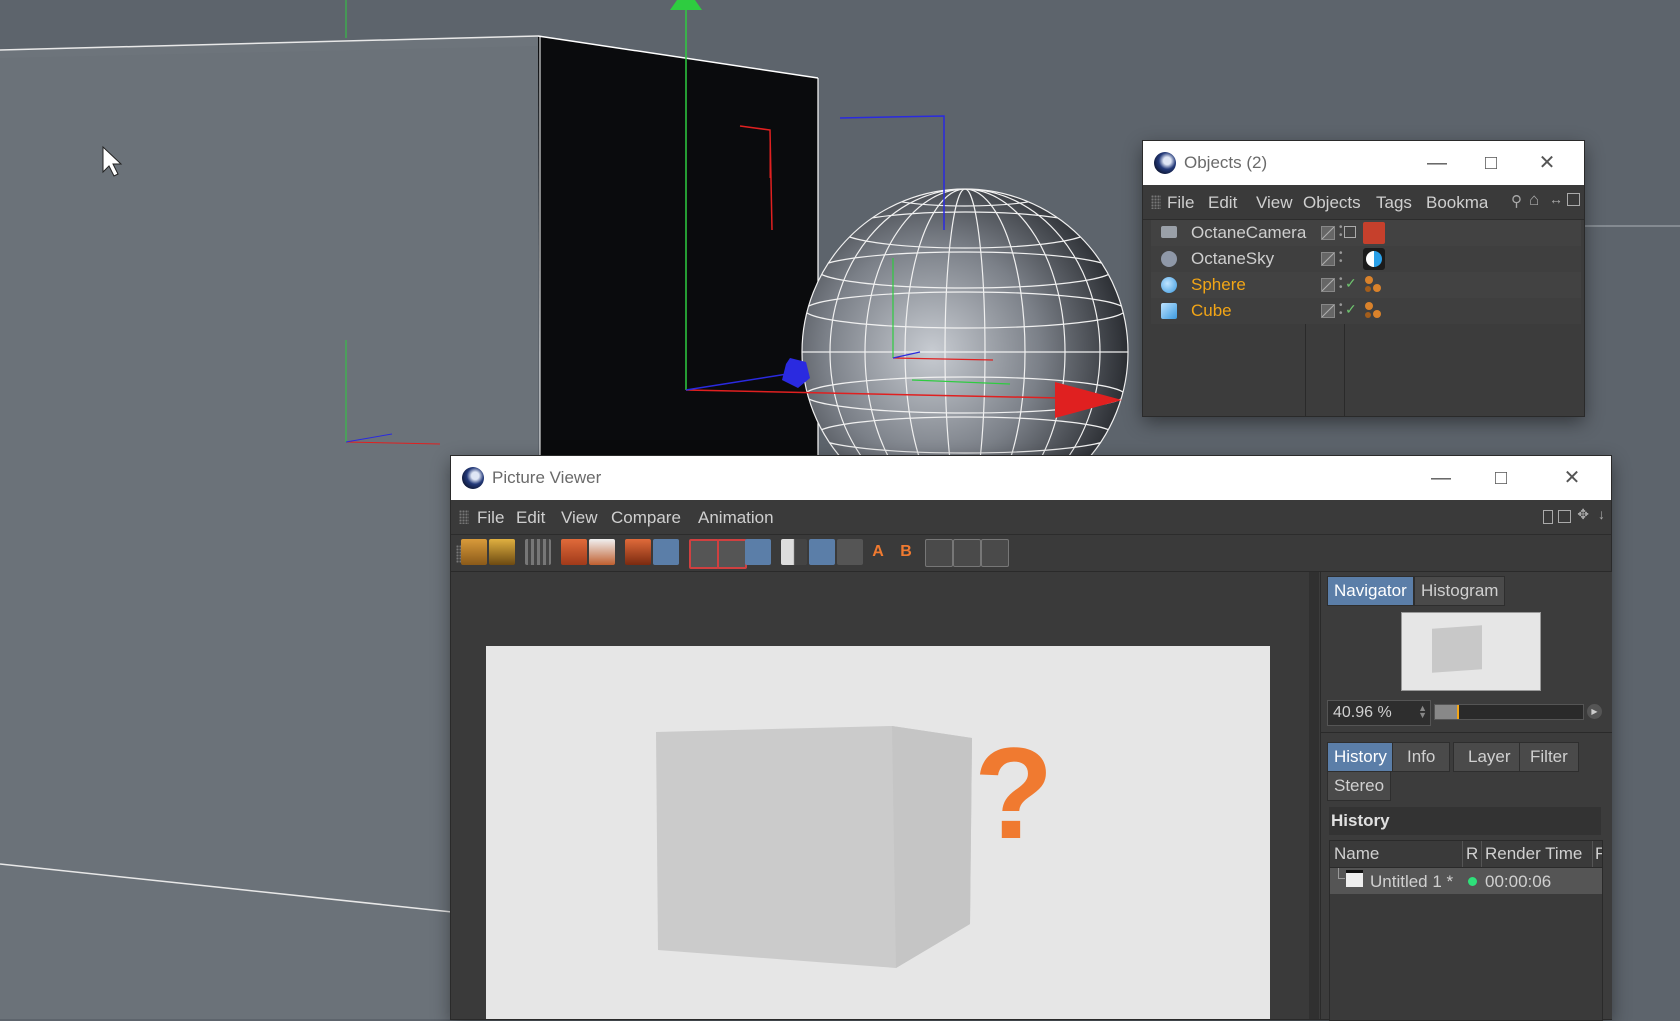 The image size is (1680, 1021). I want to click on zoom-field: 40.96 % ▲ ▼, so click(1379, 713).